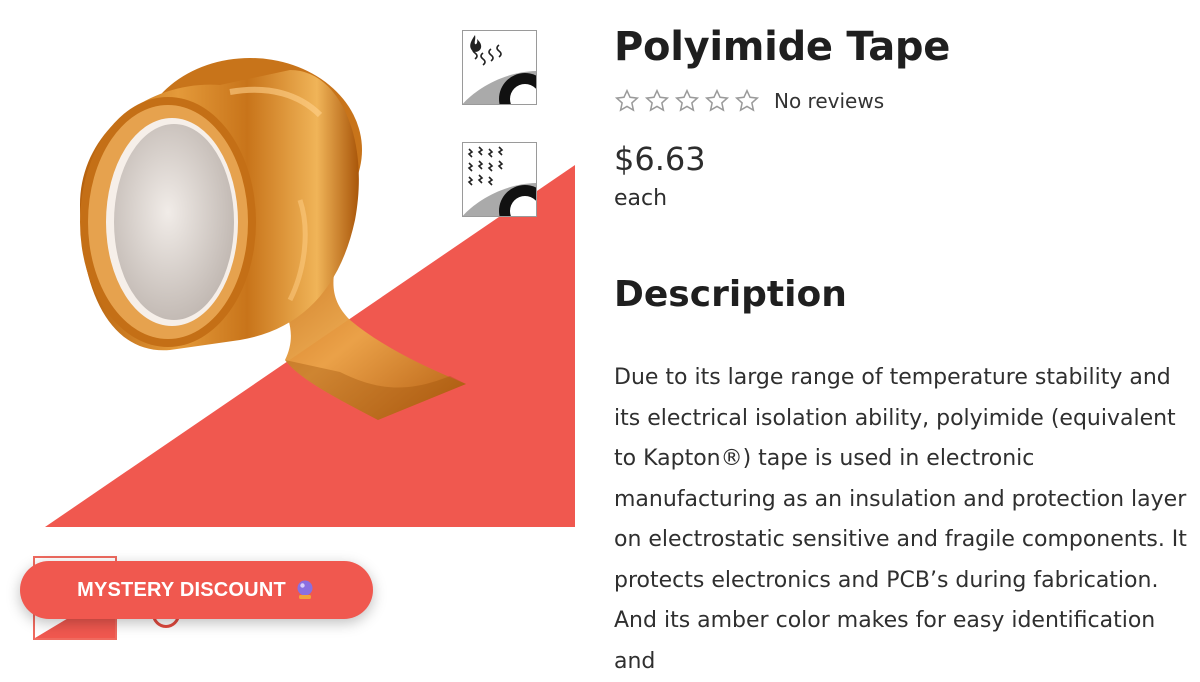 This screenshot has width=1200, height=682. What do you see at coordinates (730, 294) in the screenshot?
I see `description-heading: Description` at bounding box center [730, 294].